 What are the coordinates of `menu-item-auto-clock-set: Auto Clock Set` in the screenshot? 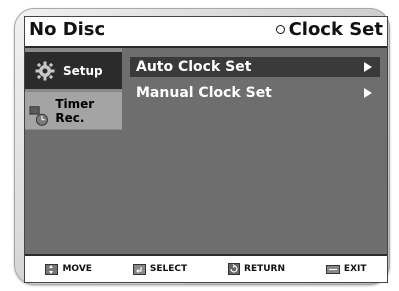 It's located at (255, 67).